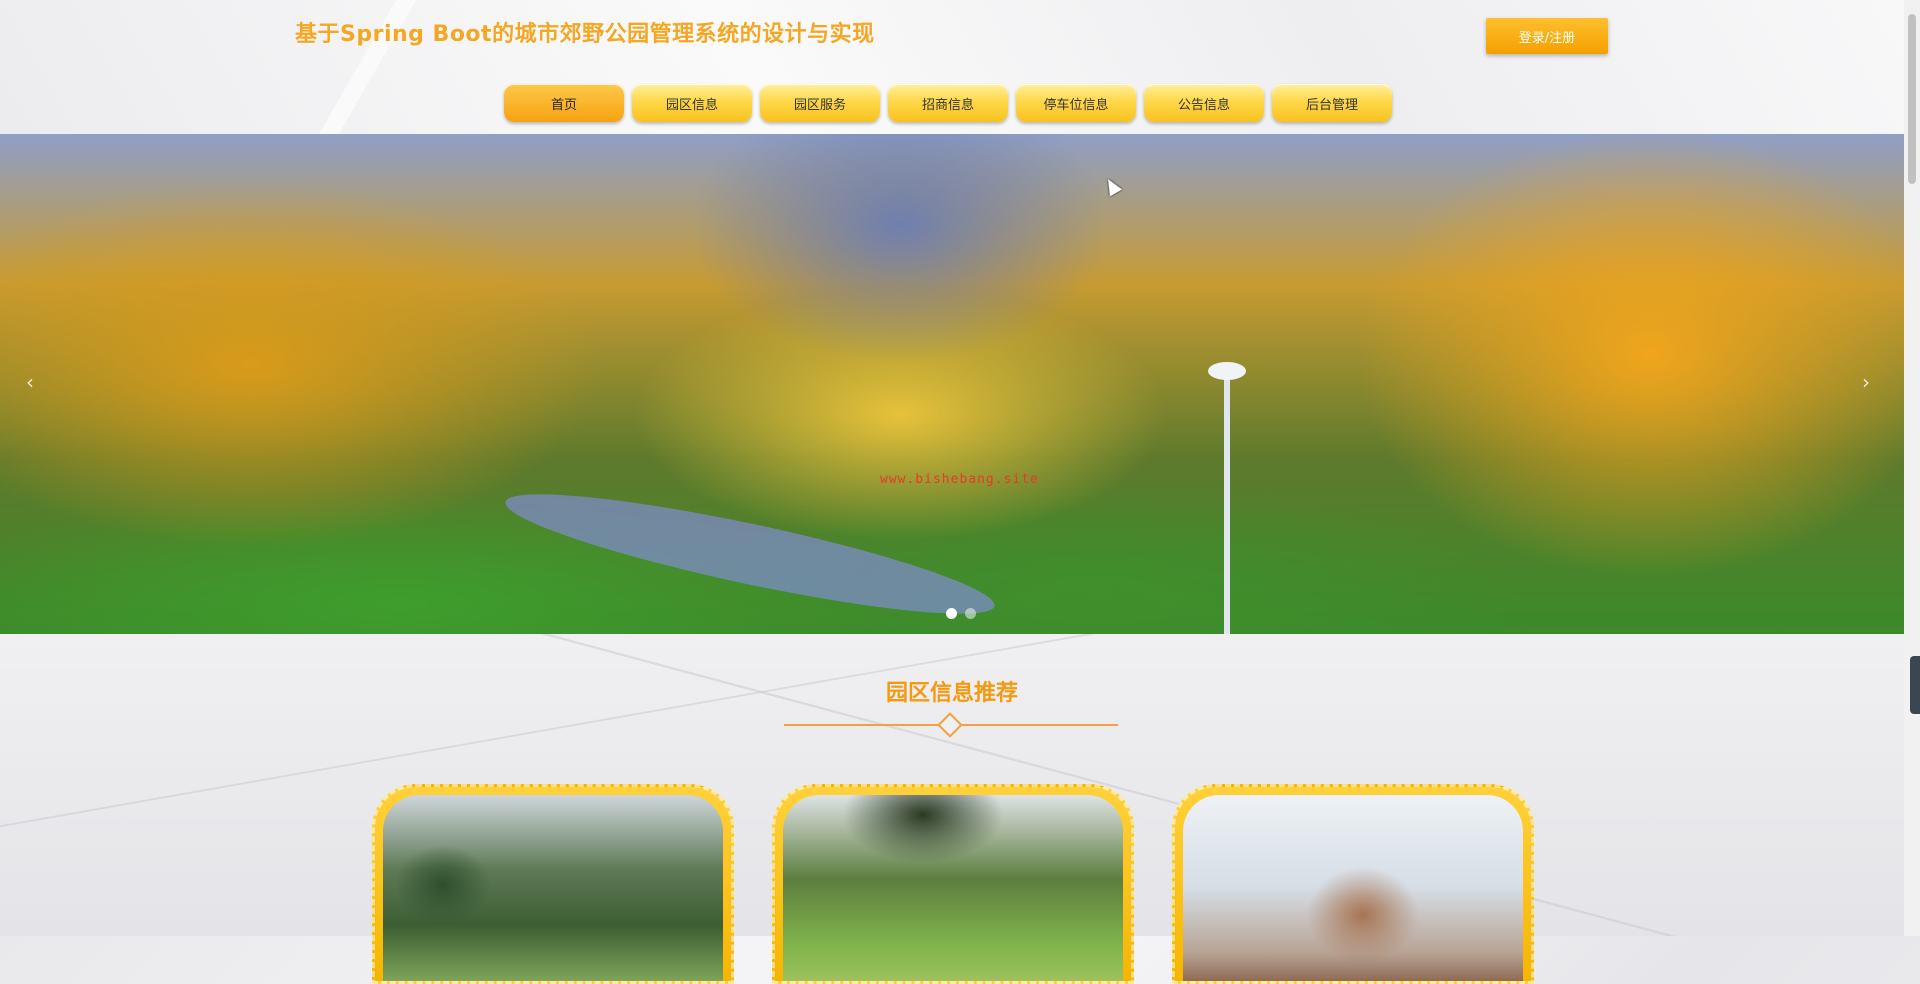  Describe the element at coordinates (750, 553) in the screenshot. I see `banner-path-graphic` at that location.